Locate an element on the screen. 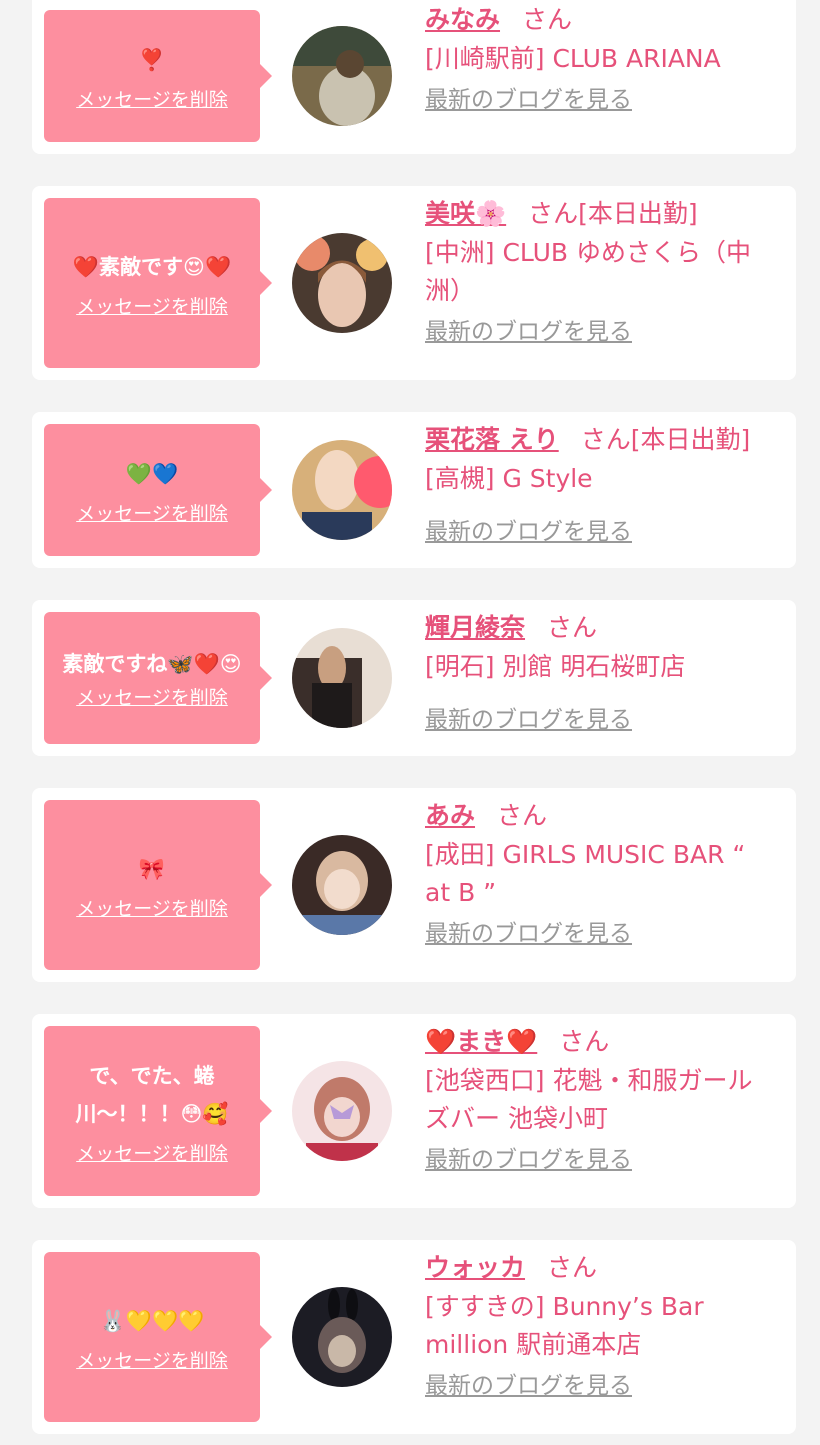  name-line: ❤️まき❤️ さん is located at coordinates (600, 1042).